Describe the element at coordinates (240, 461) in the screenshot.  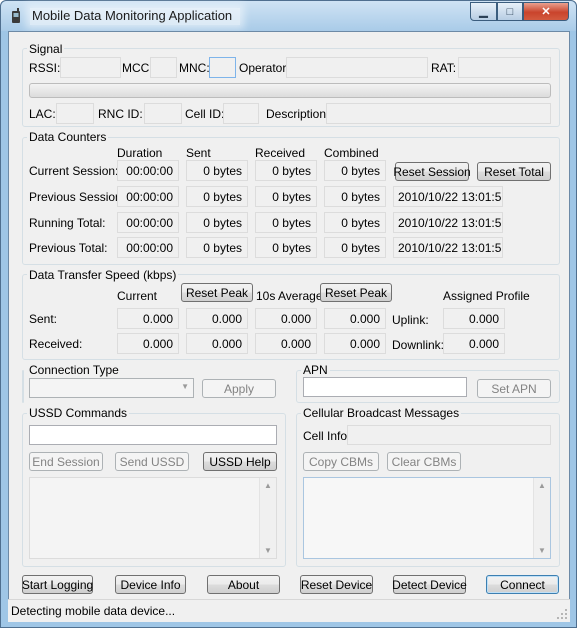
I see `ussd-help-button: USSD Help` at that location.